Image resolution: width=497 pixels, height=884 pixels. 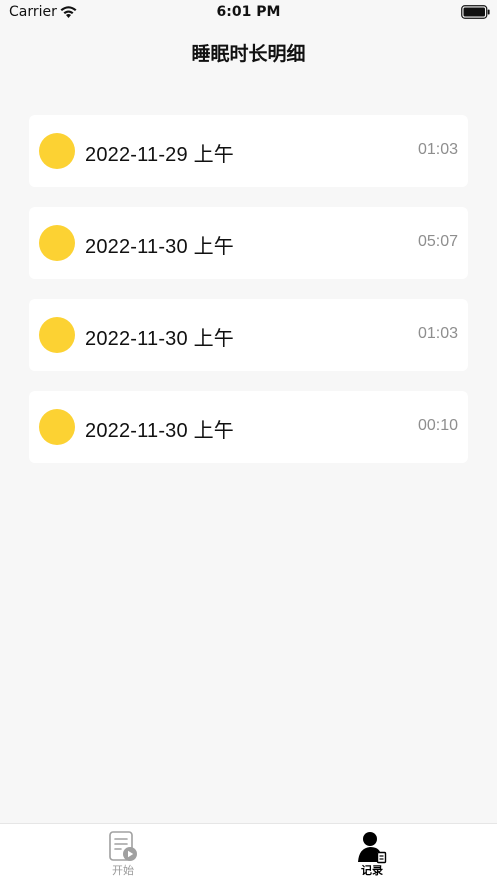 What do you see at coordinates (123, 870) in the screenshot?
I see `tab-start-label: 开始` at bounding box center [123, 870].